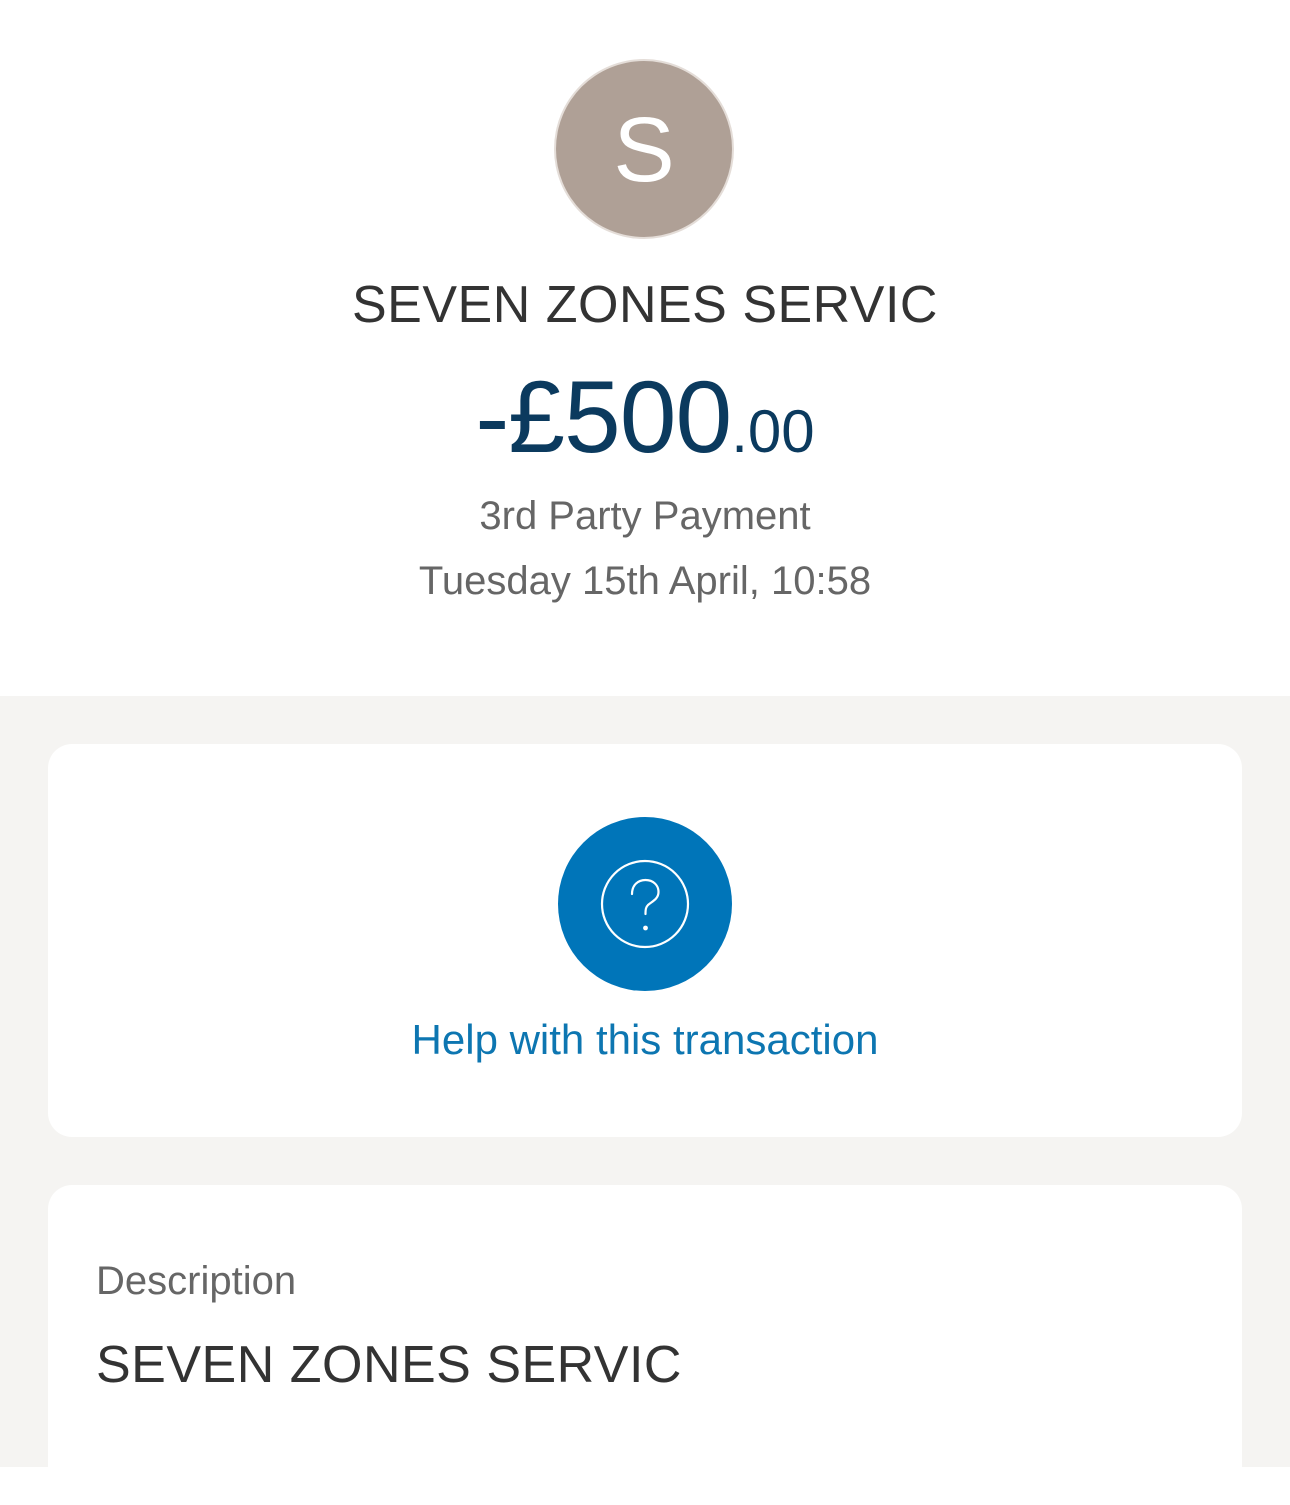 Image resolution: width=1290 pixels, height=1505 pixels. What do you see at coordinates (773, 431) in the screenshot?
I see `amount-pence: .00` at bounding box center [773, 431].